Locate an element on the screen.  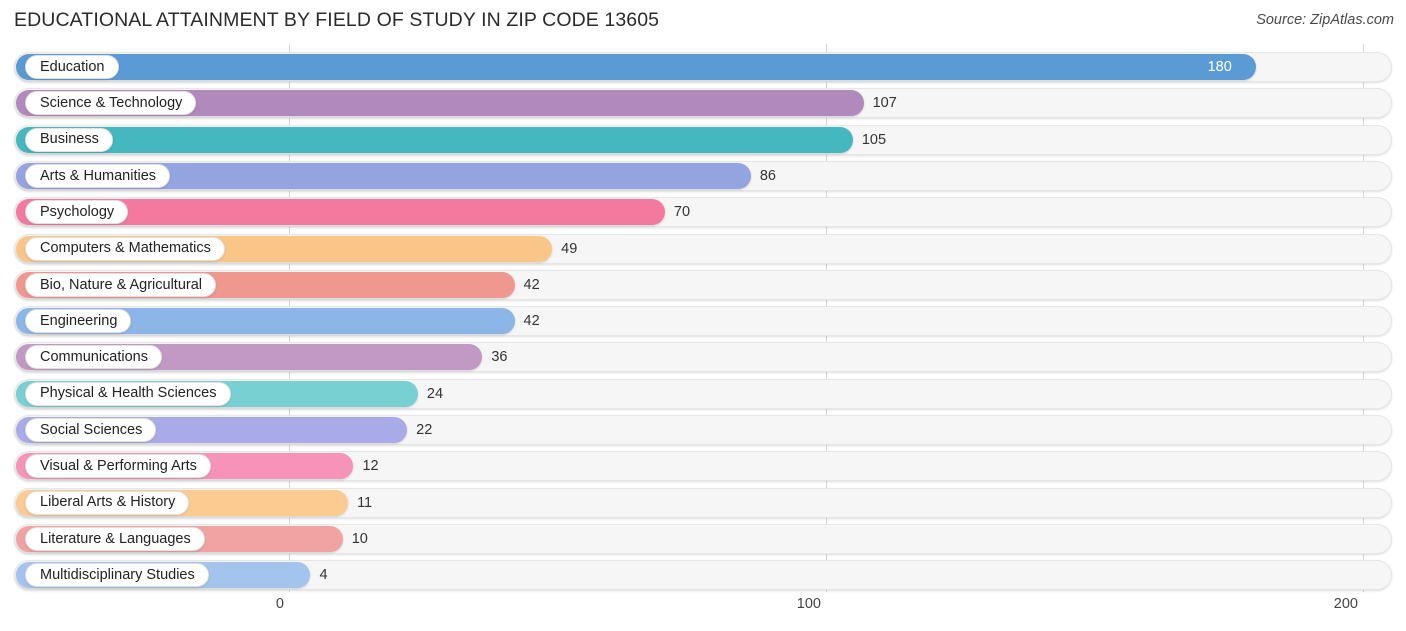
category-label-pill: Physical & Health Sciences is located at coordinates (128, 393).